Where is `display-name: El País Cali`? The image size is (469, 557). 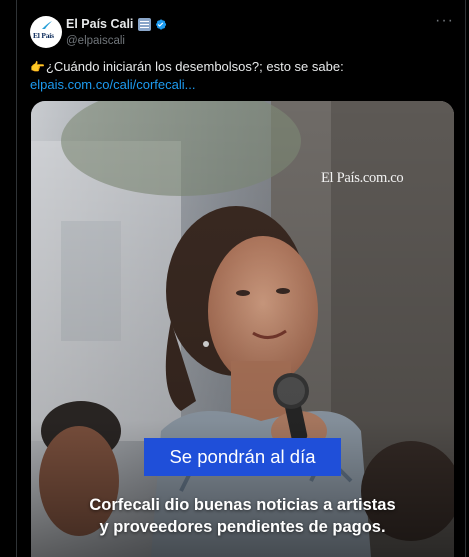
display-name: El País Cali is located at coordinates (99, 24).